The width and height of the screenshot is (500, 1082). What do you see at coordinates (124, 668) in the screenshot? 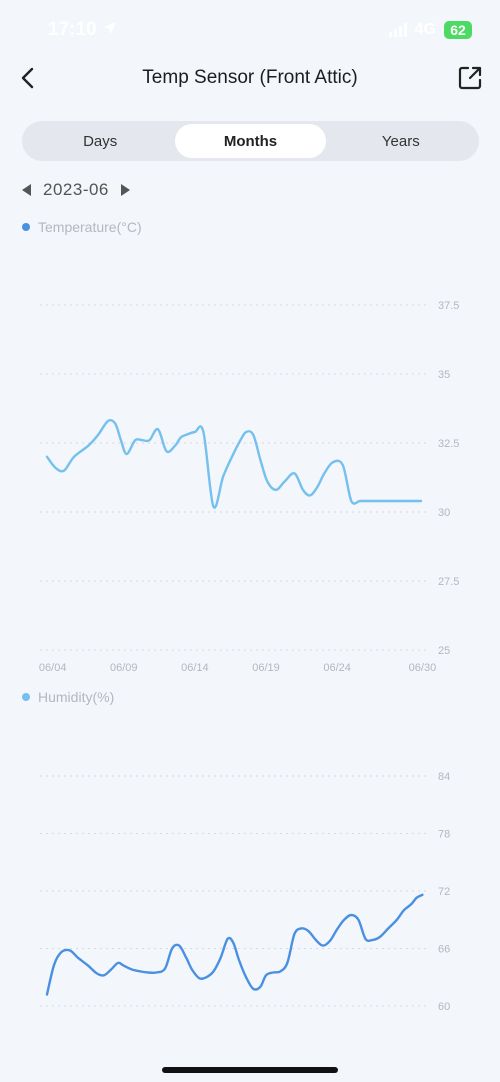
I see `x-tick-label: 06/09` at bounding box center [124, 668].